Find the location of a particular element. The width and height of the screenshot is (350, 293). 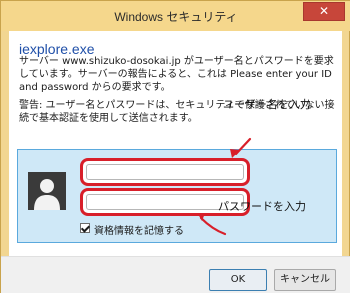

password-annotation: パスワードを入力 is located at coordinates (262, 206).